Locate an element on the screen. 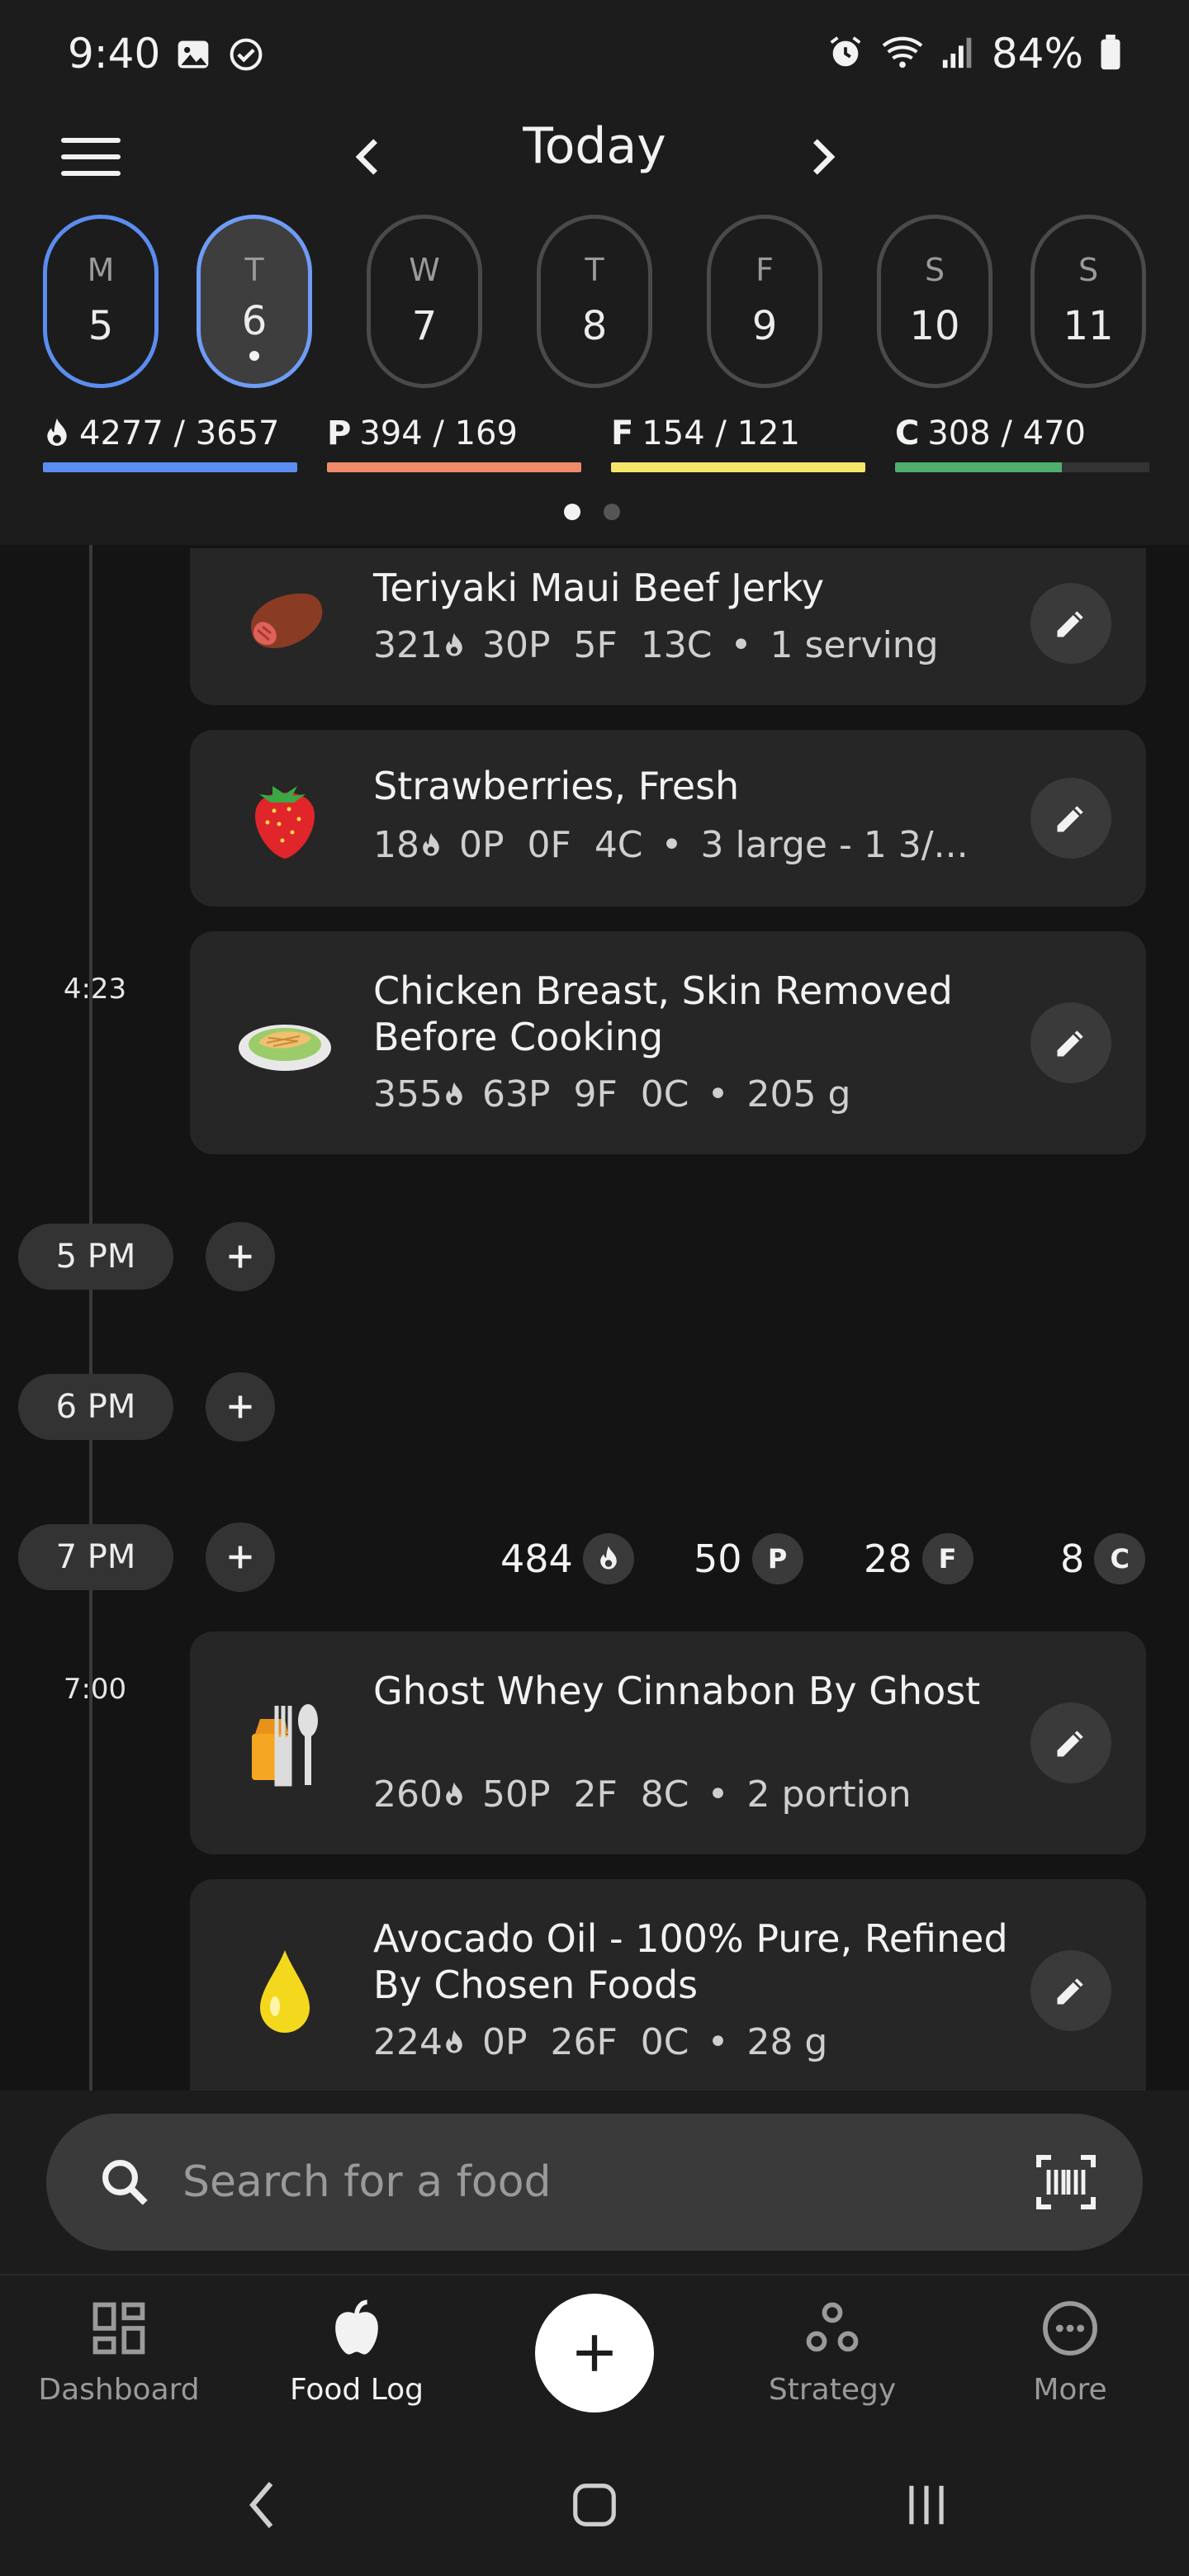 Image resolution: width=1189 pixels, height=2576 pixels. hour-protein-total: 50 P is located at coordinates (748, 1559).